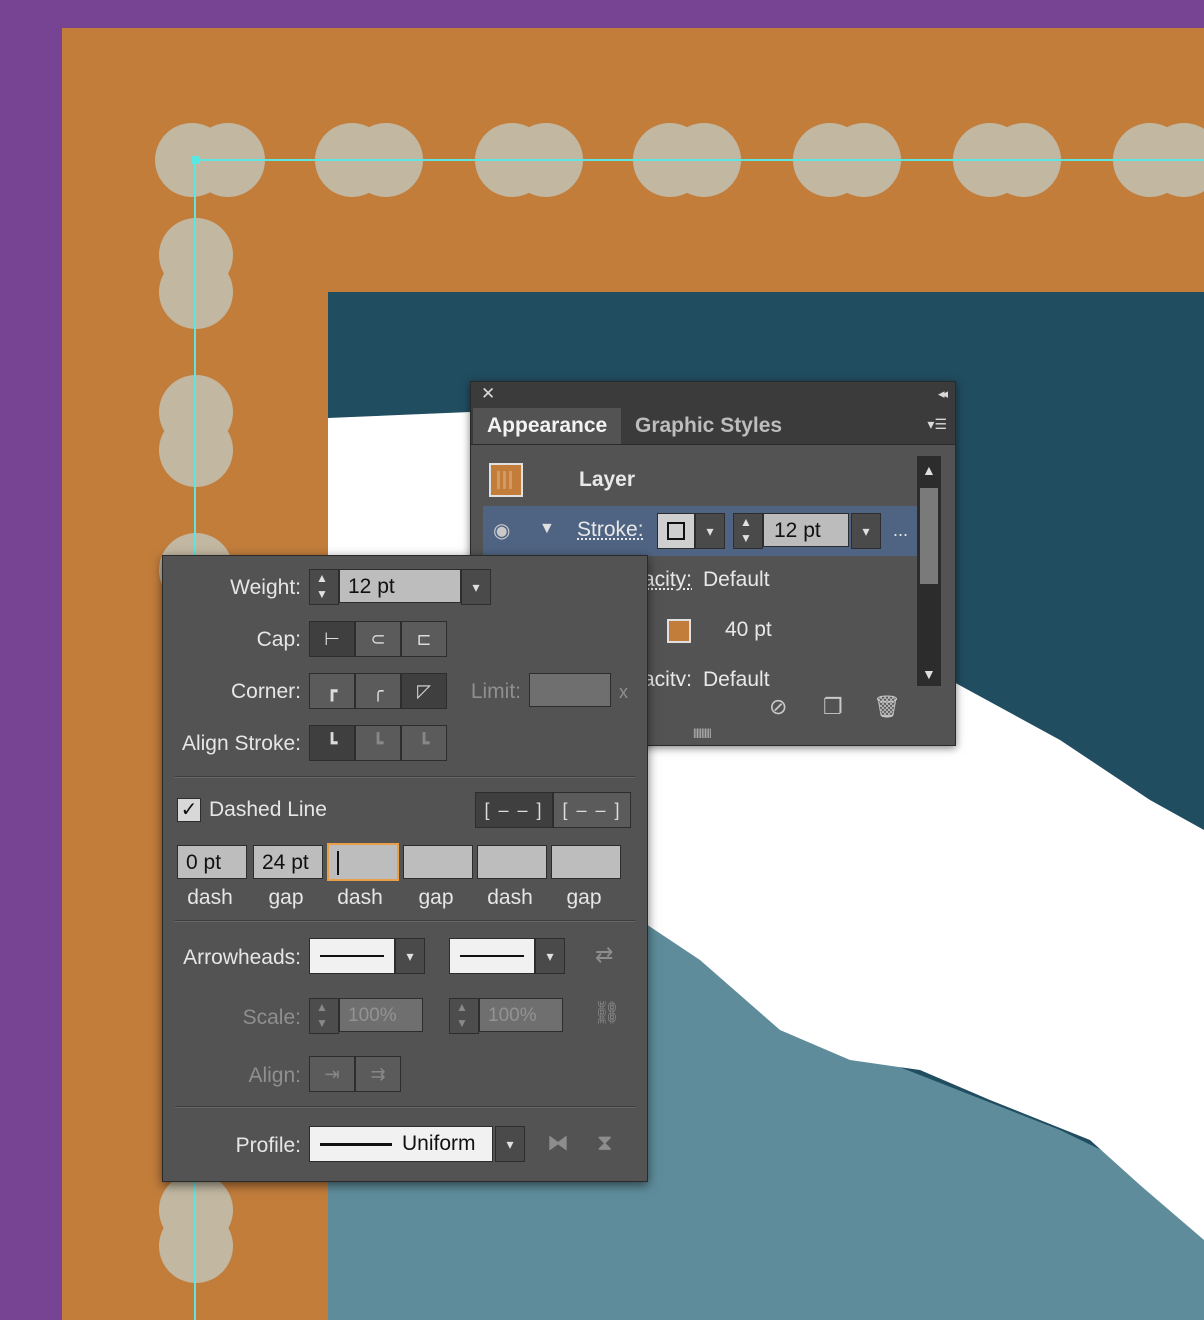 The image size is (1204, 1320). What do you see at coordinates (736, 579) in the screenshot?
I see `opacity-value-1: Default` at bounding box center [736, 579].